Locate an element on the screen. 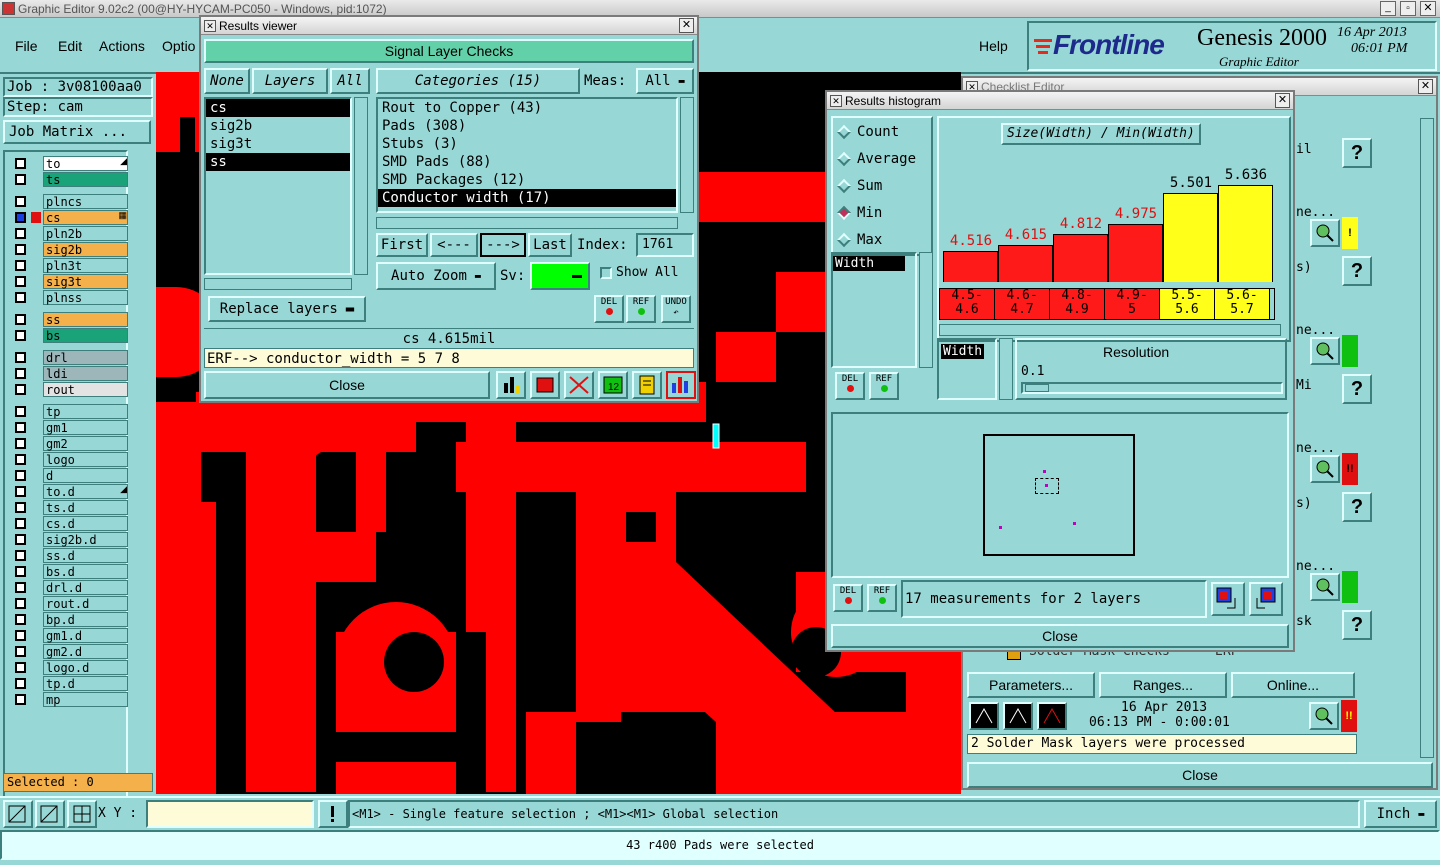 The width and height of the screenshot is (1440, 865). layer-row-12: ldi is located at coordinates (70, 373).